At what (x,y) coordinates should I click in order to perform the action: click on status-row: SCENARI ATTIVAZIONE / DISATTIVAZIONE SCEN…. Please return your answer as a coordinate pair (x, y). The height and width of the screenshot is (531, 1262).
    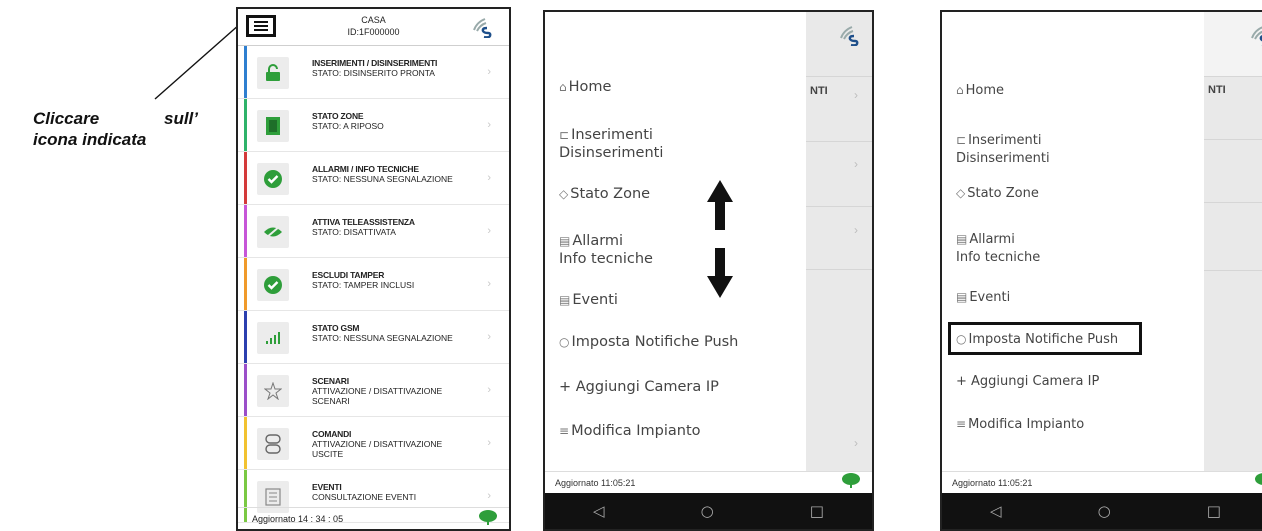
    Looking at the image, I should click on (373, 390).